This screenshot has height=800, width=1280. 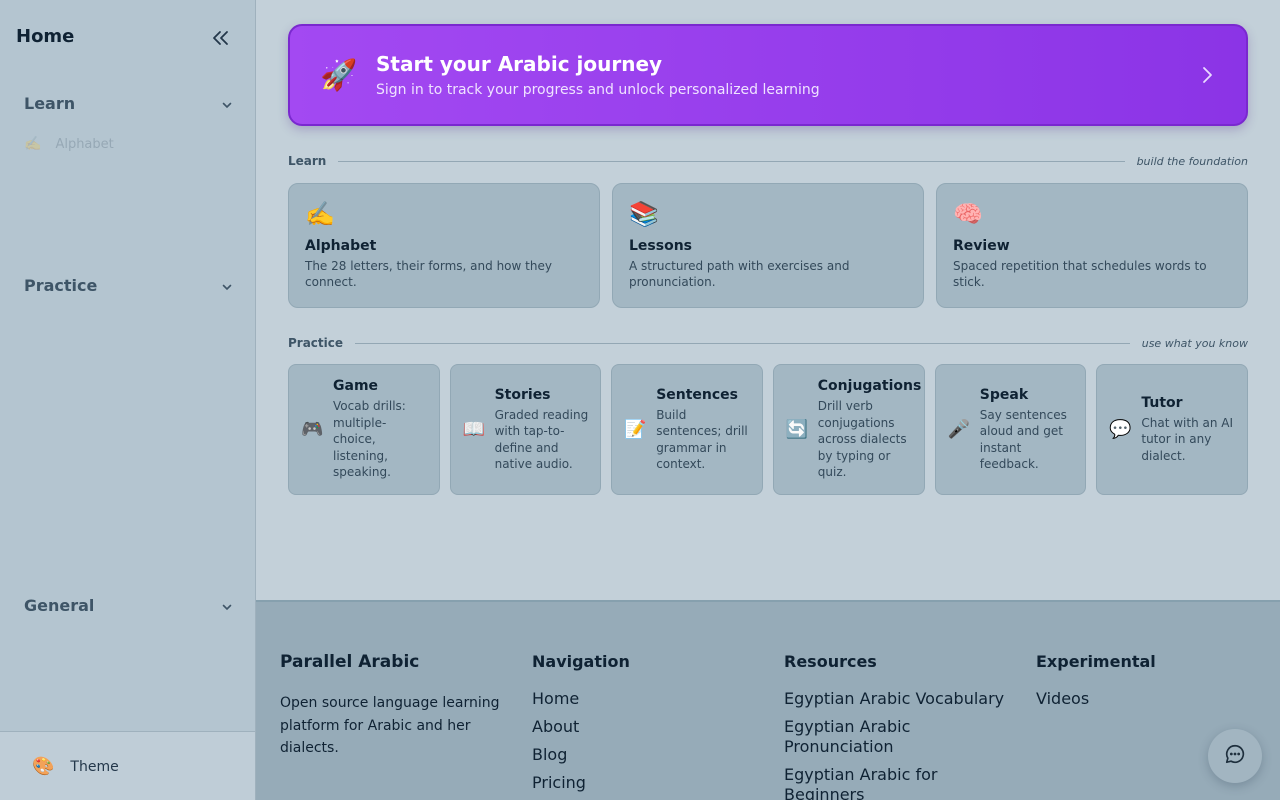 What do you see at coordinates (1207, 75) in the screenshot?
I see `chevron-right-icon` at bounding box center [1207, 75].